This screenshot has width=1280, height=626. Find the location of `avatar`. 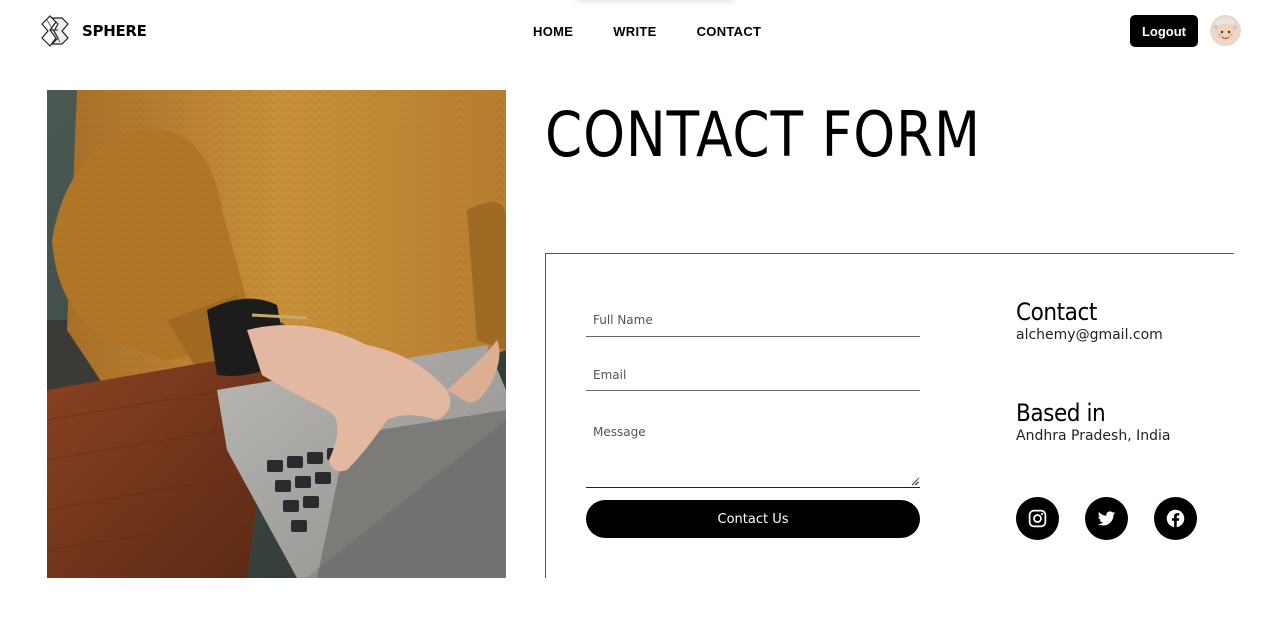

avatar is located at coordinates (1225, 30).